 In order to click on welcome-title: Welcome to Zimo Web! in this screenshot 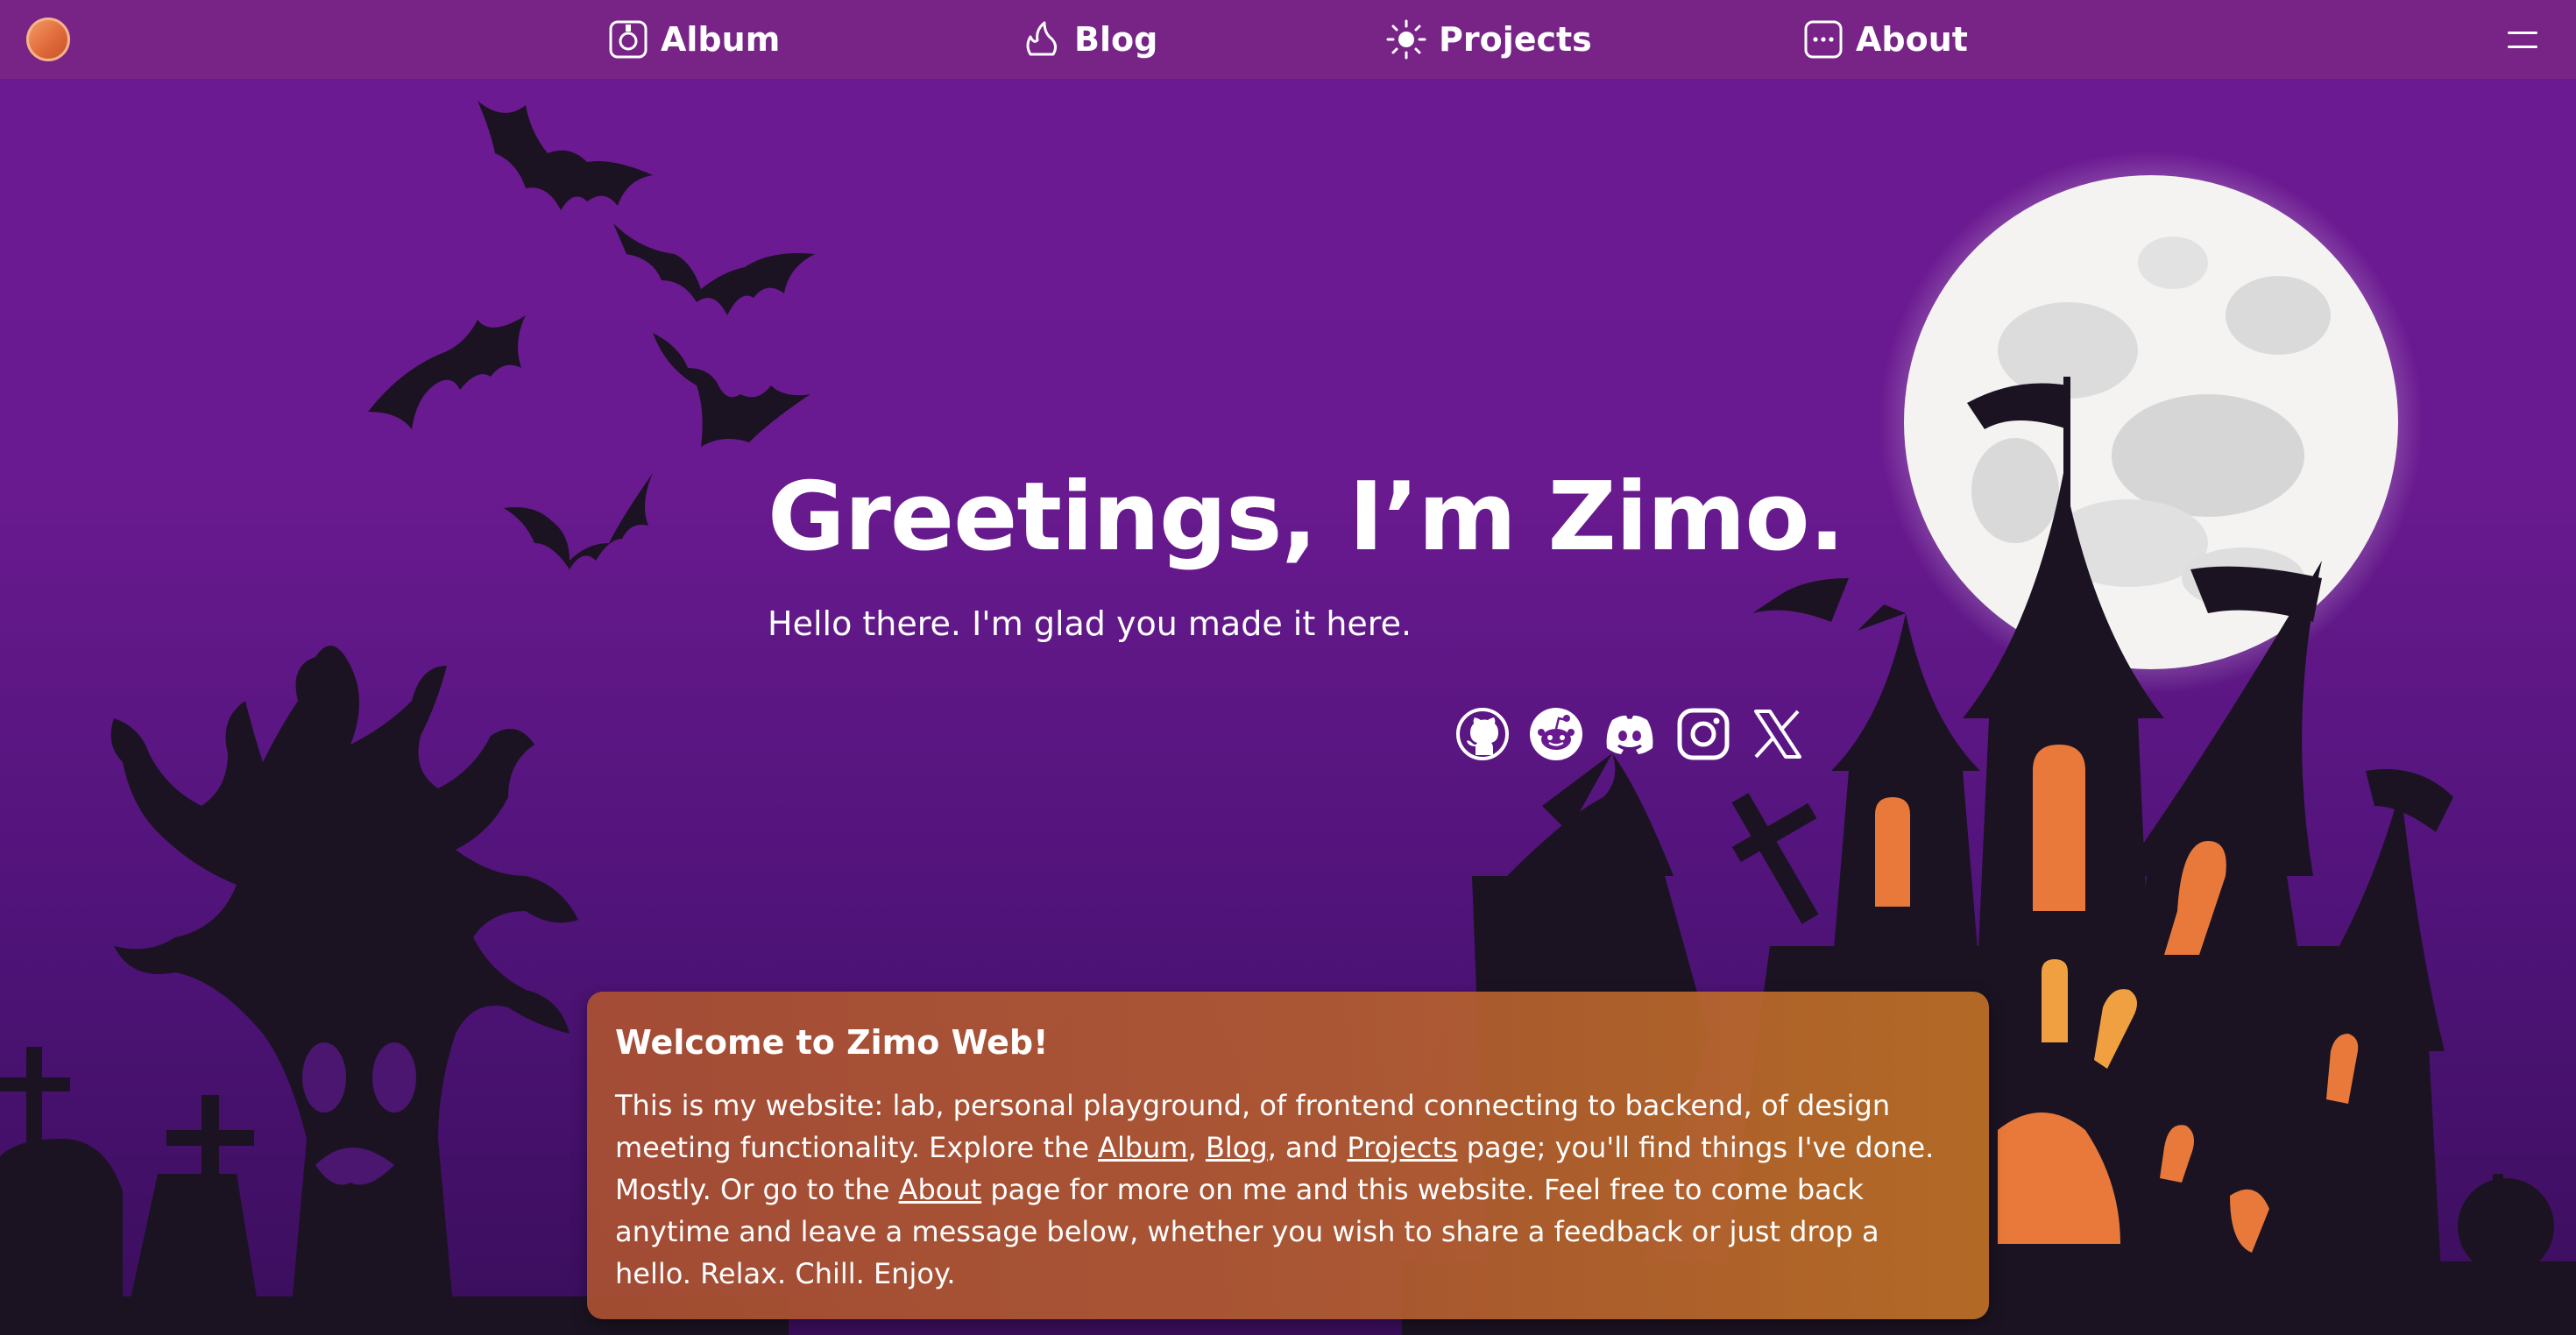, I will do `click(832, 1042)`.